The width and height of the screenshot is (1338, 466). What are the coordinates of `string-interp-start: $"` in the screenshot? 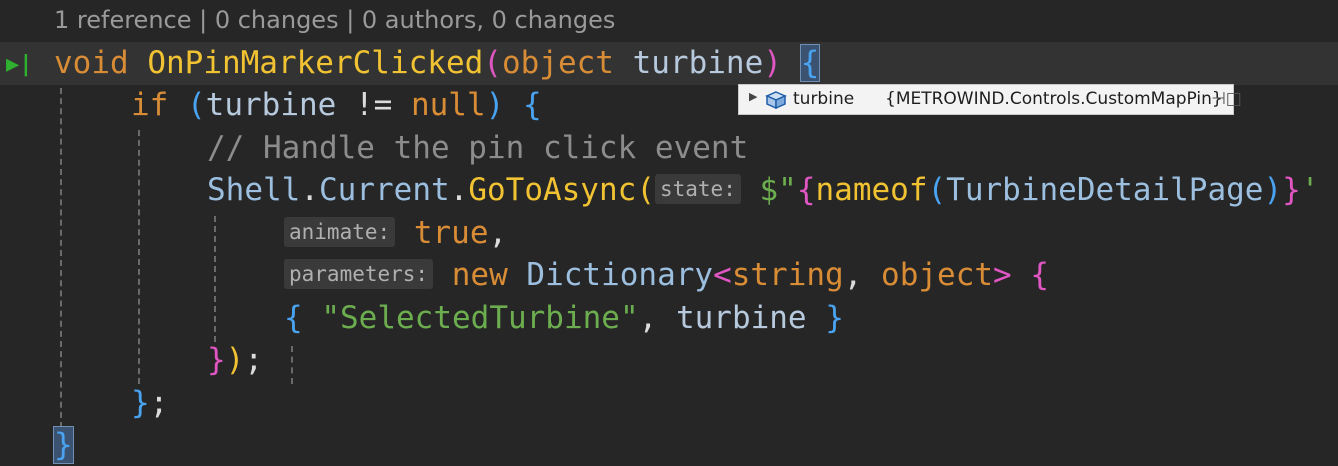 It's located at (778, 190).